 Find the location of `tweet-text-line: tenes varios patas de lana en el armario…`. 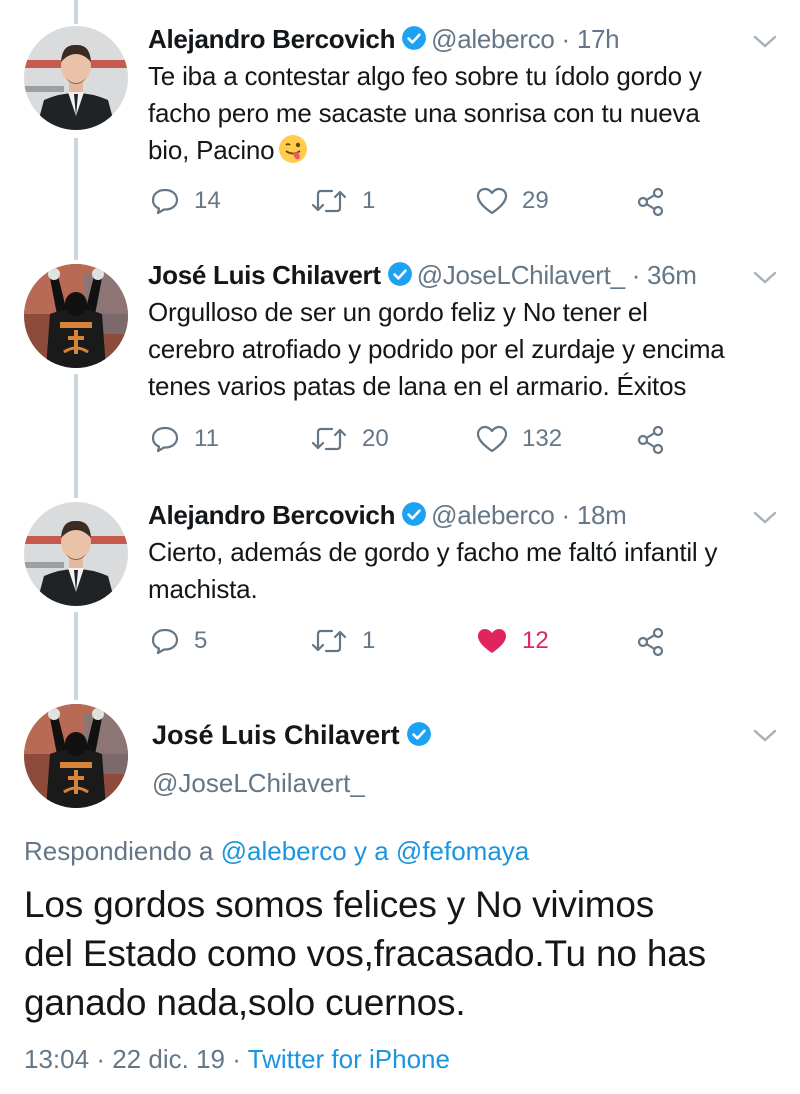

tweet-text-line: tenes varios patas de lana en el armario… is located at coordinates (417, 386).